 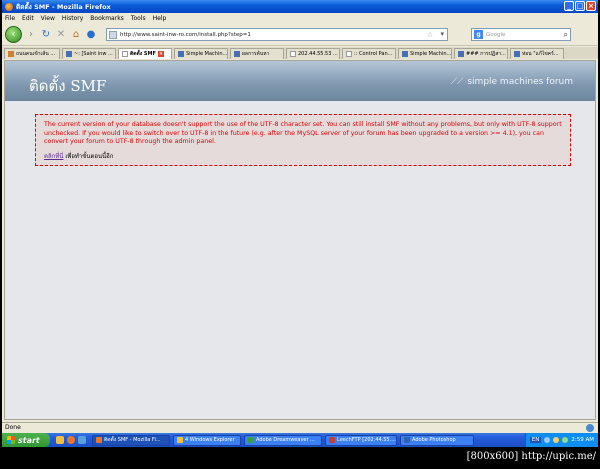 I want to click on retry-line: คลิกที่นี่ เพื่อทำขั้นตอนนี้อีก, so click(x=303, y=156).